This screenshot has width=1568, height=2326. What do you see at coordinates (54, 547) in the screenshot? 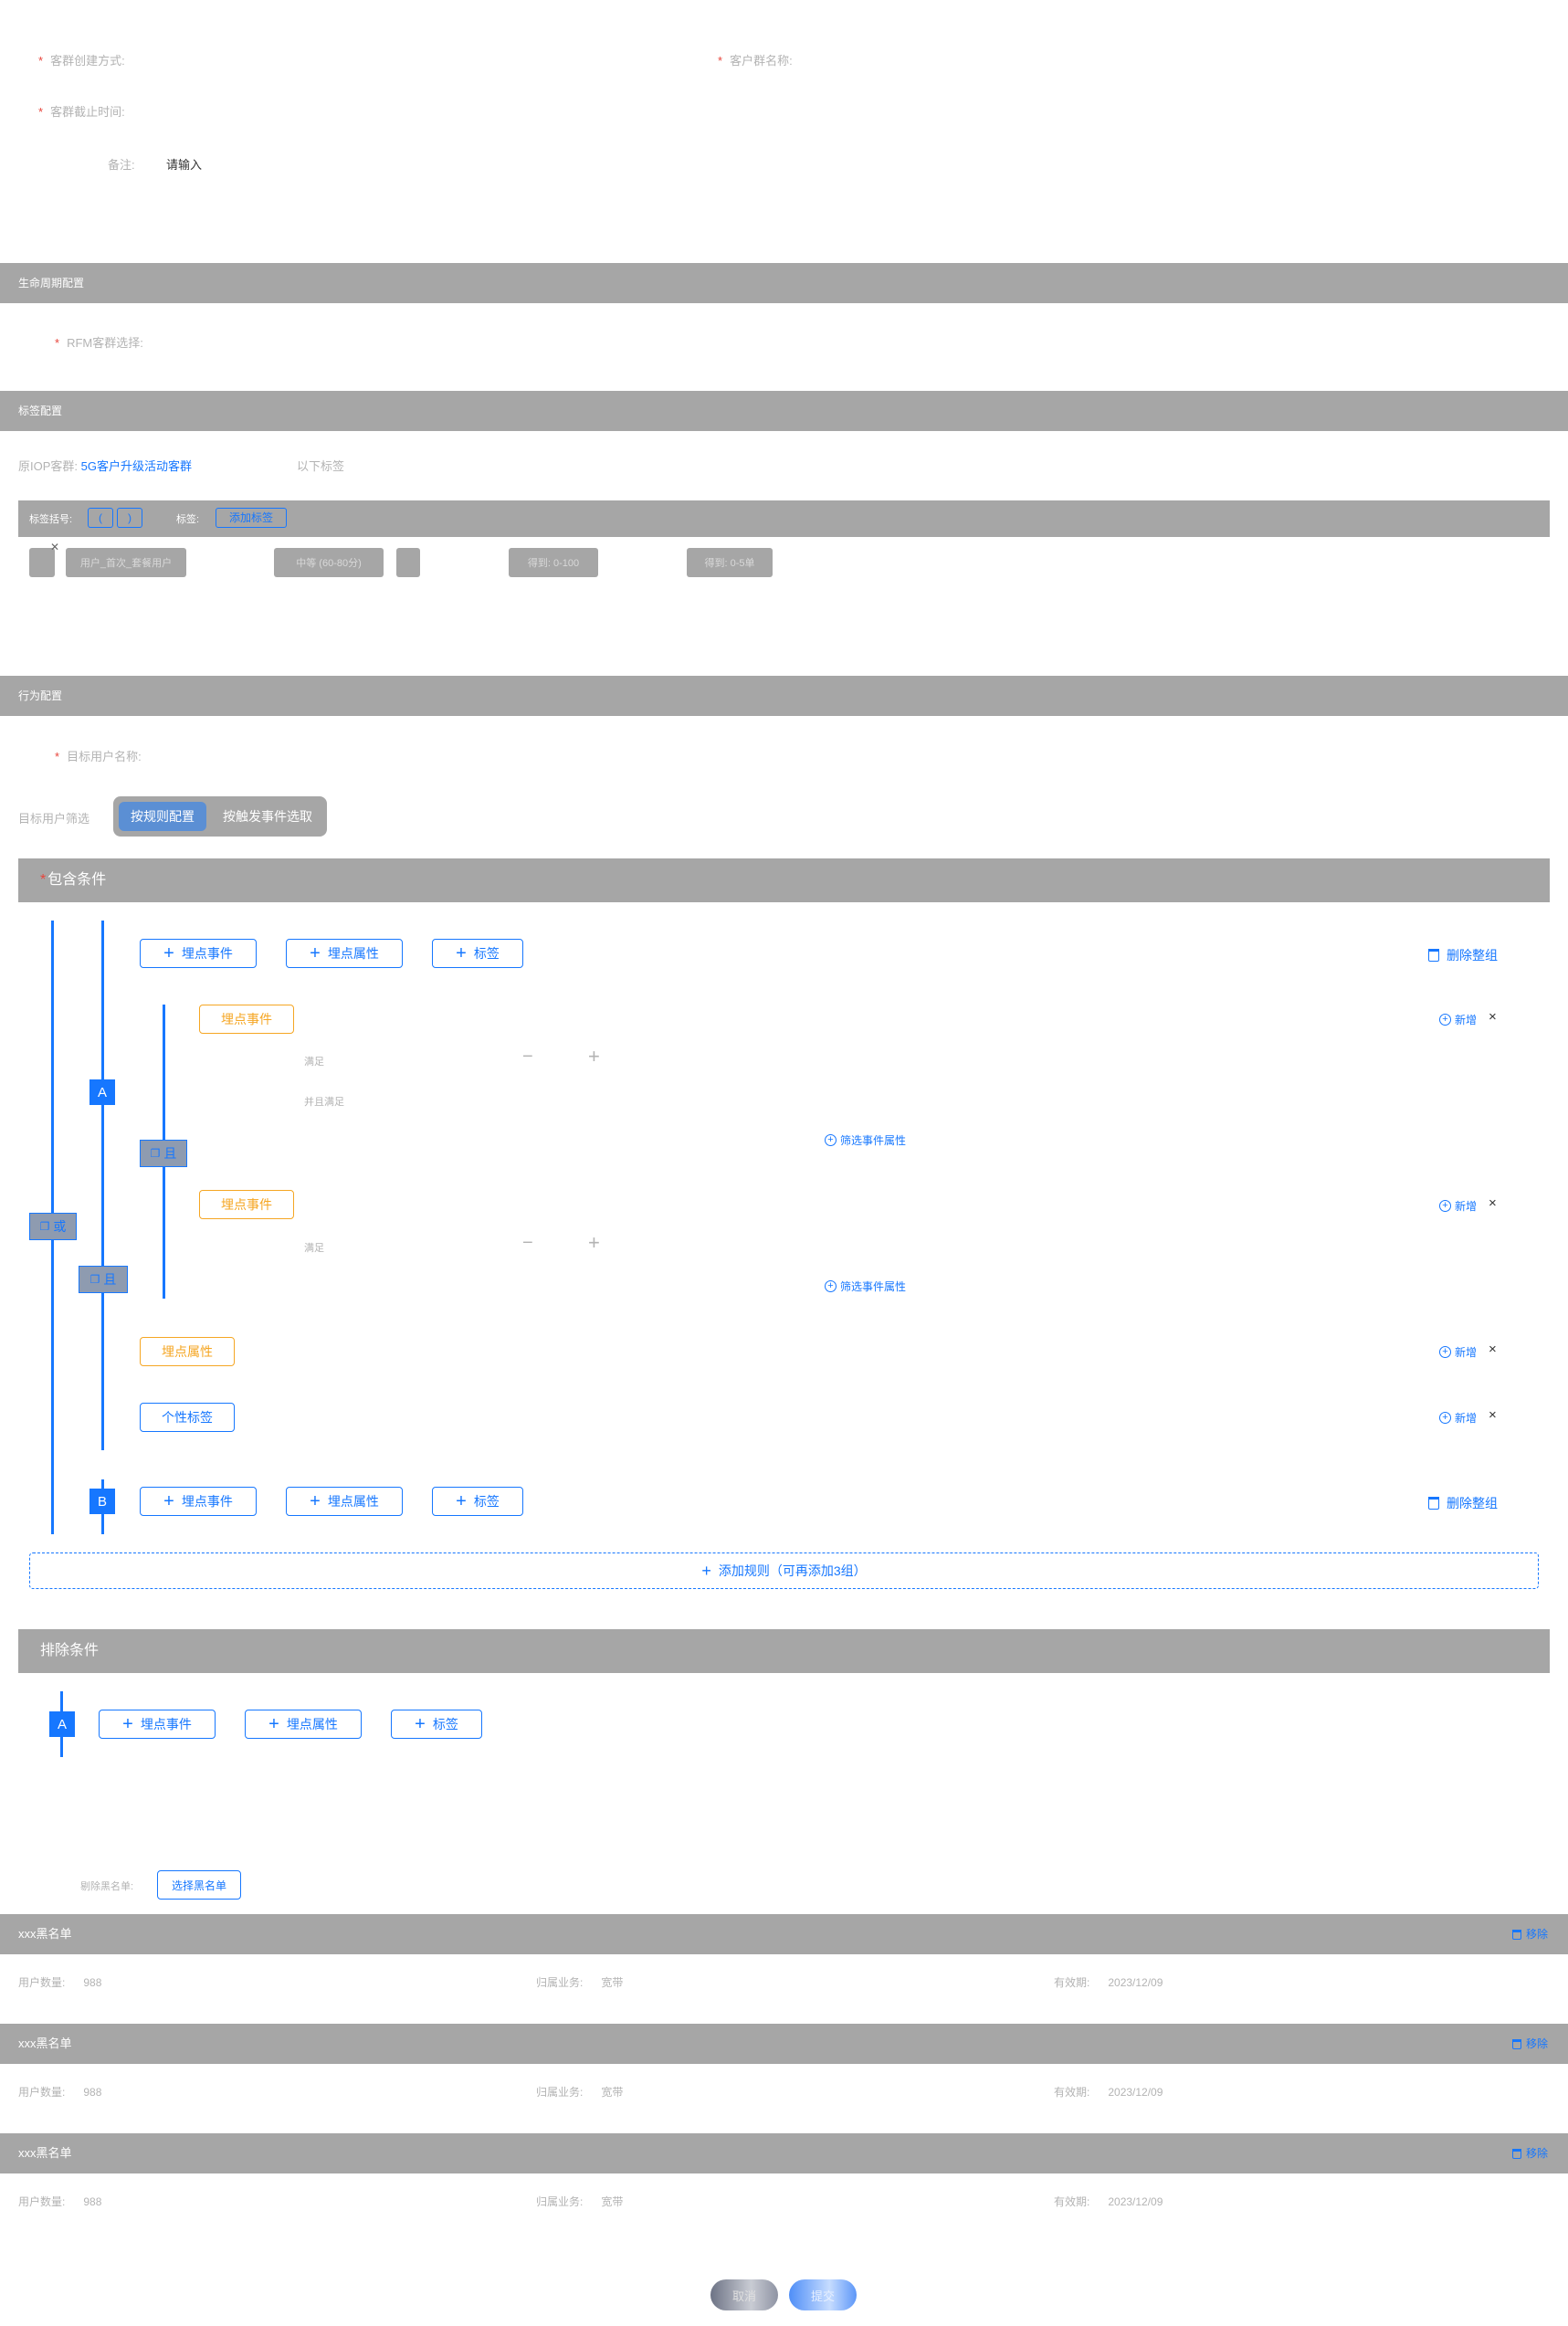
I see `tag-remove-icon: ✕` at bounding box center [54, 547].